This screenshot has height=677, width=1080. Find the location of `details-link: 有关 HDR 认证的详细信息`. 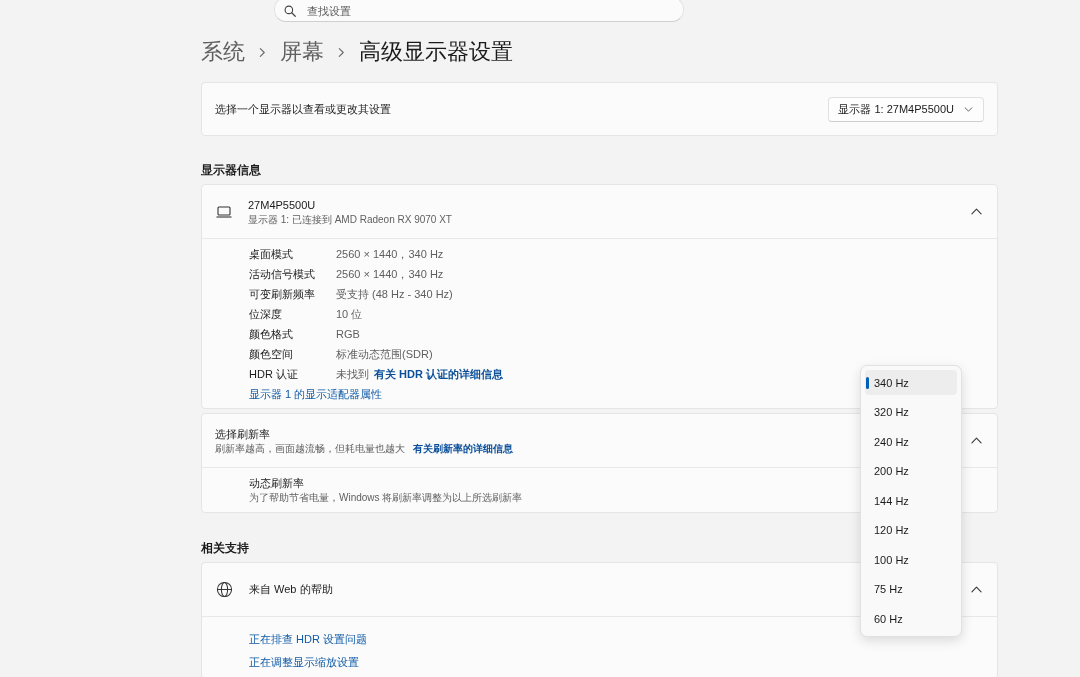

details-link: 有关 HDR 认证的详细信息 is located at coordinates (438, 374).